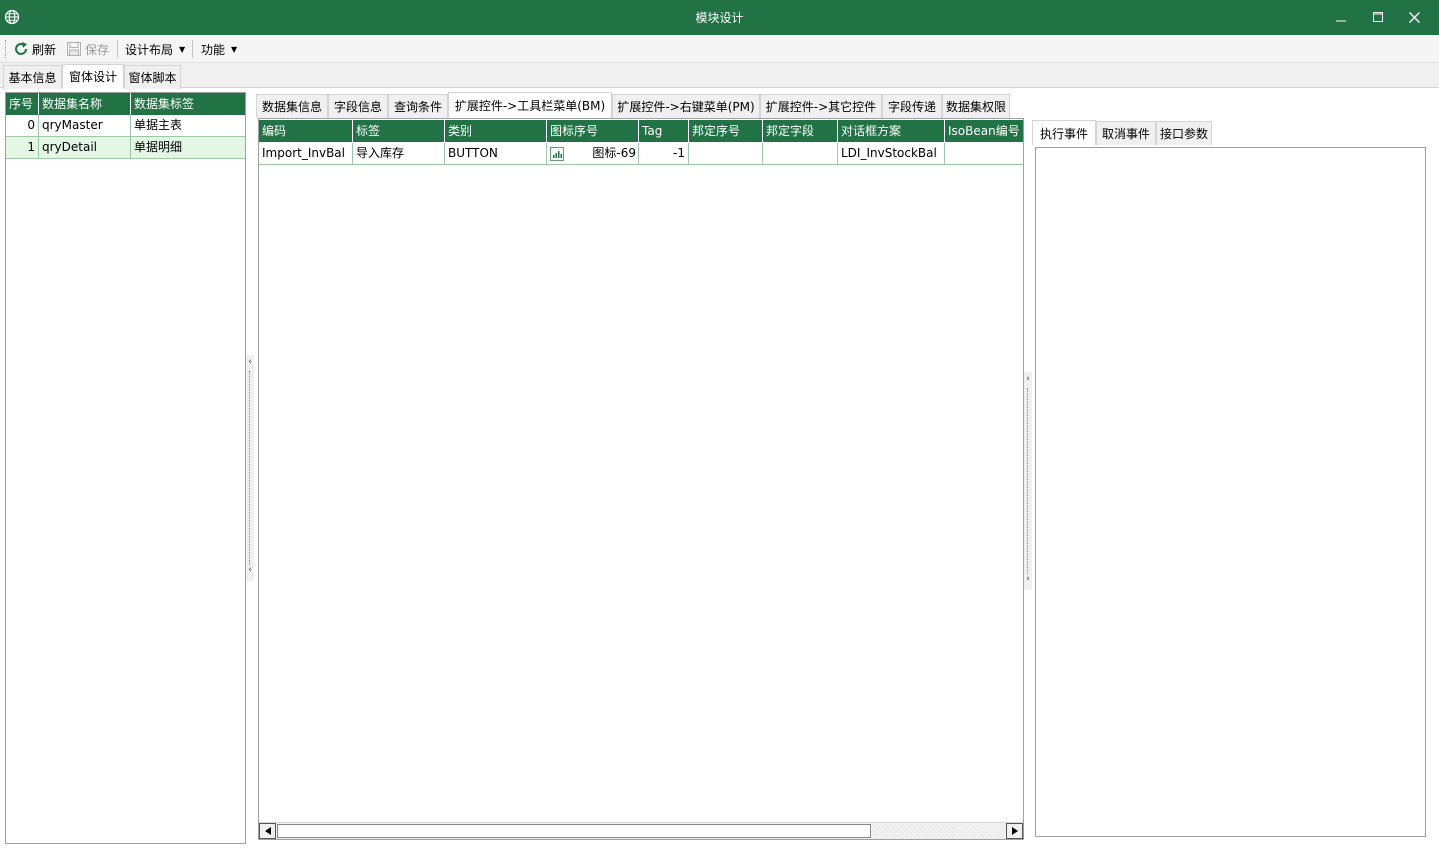  What do you see at coordinates (44, 49) in the screenshot?
I see `refresh-label: 刷新` at bounding box center [44, 49].